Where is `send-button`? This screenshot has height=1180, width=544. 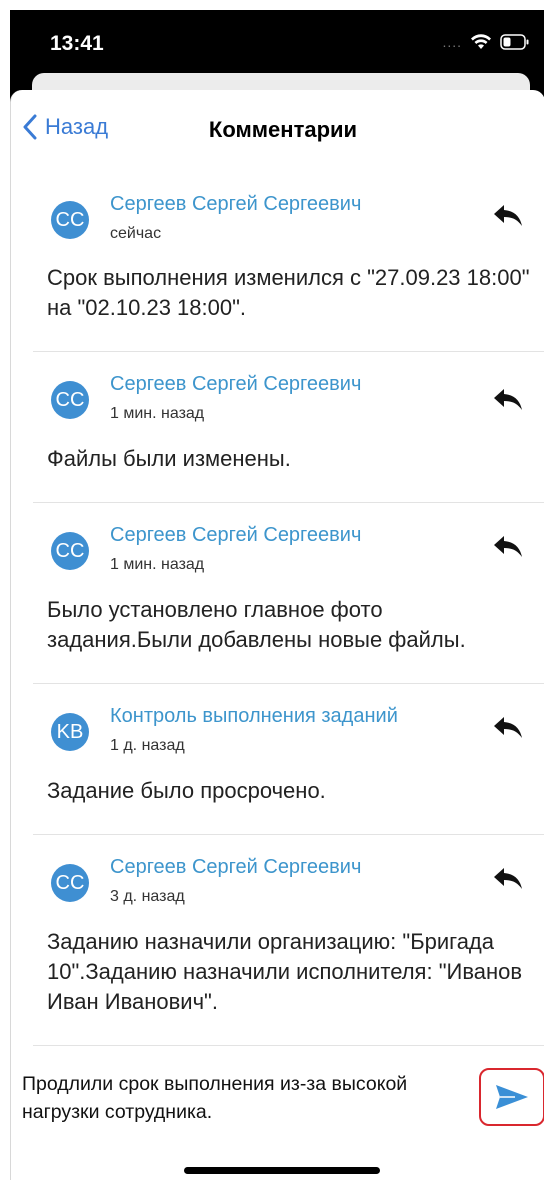
send-button is located at coordinates (511, 1097).